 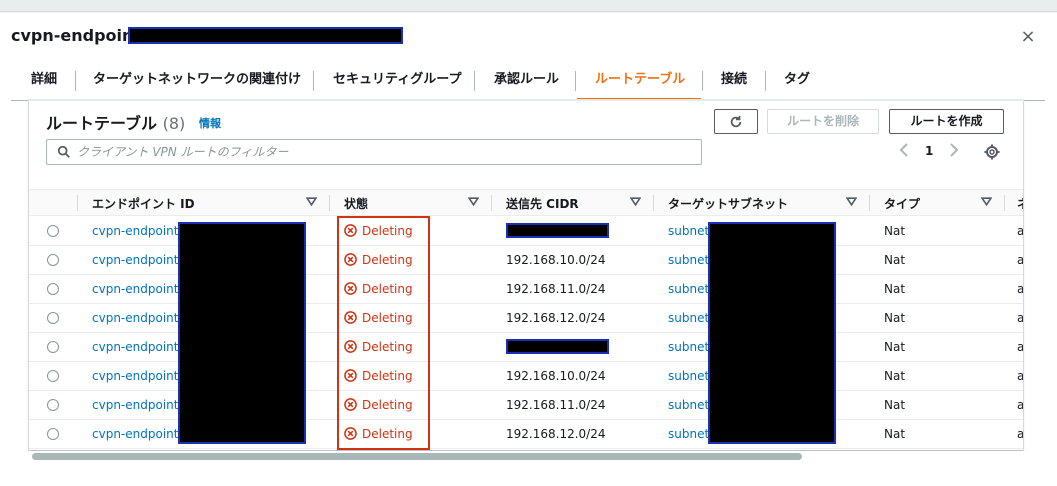 I want to click on card-title-text: ルートテーブル, so click(x=102, y=123).